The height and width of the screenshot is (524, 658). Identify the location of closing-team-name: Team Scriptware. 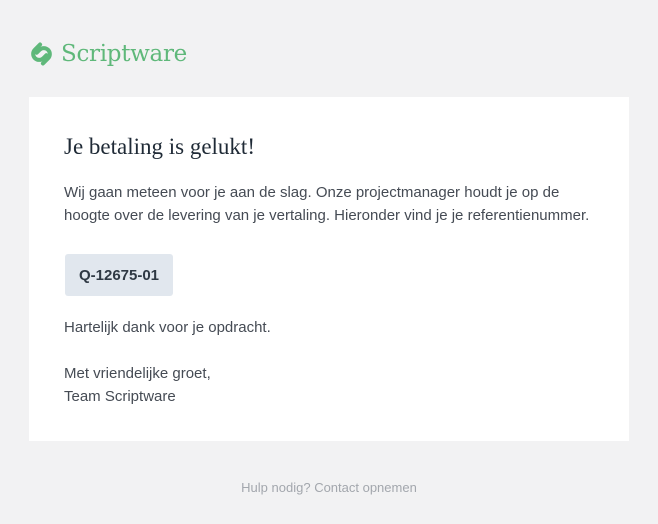
(120, 396).